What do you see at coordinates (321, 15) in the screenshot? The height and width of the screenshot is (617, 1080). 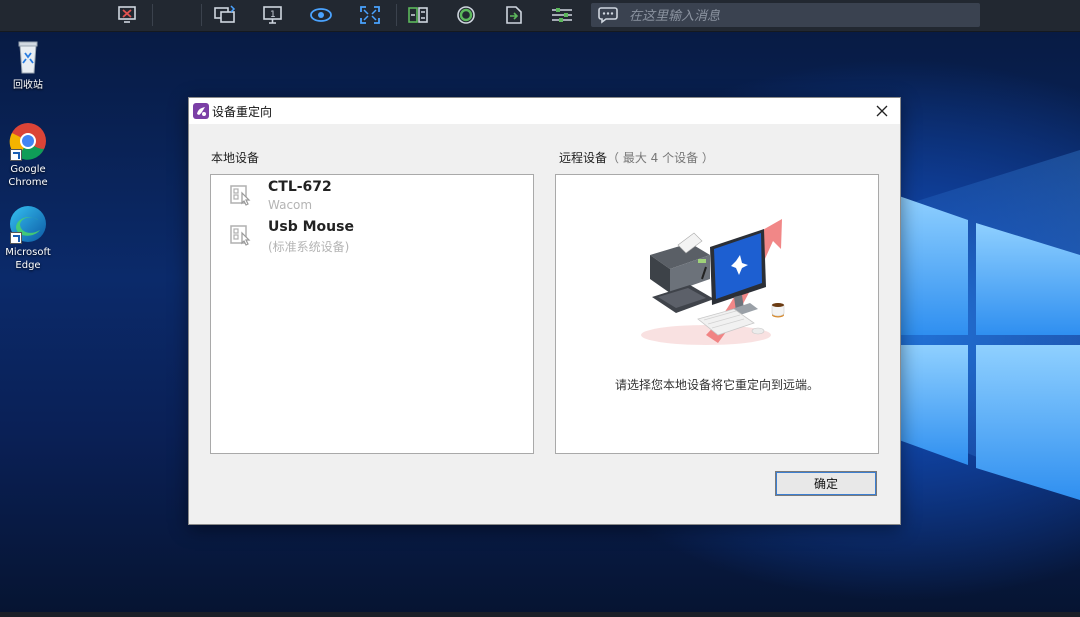 I see `view-icon` at bounding box center [321, 15].